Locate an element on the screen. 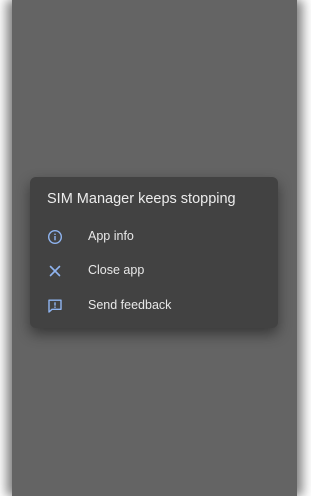 This screenshot has height=496, width=320. info-icon is located at coordinates (55, 237).